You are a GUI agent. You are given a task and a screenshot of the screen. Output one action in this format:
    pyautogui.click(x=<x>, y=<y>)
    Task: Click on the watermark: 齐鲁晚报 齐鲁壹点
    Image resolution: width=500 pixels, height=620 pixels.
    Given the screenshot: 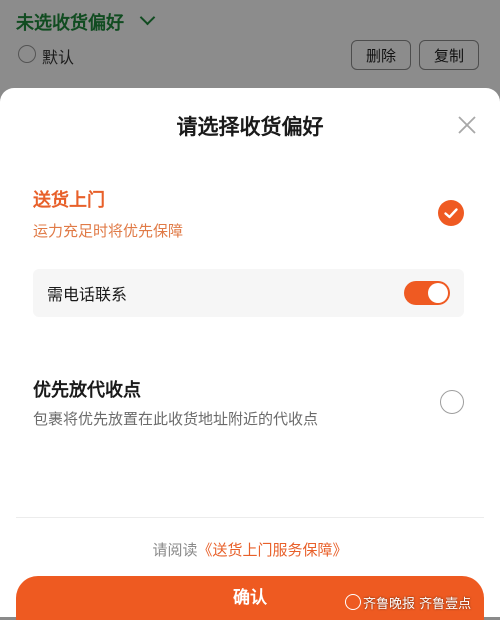 What is the action you would take?
    pyautogui.click(x=408, y=602)
    